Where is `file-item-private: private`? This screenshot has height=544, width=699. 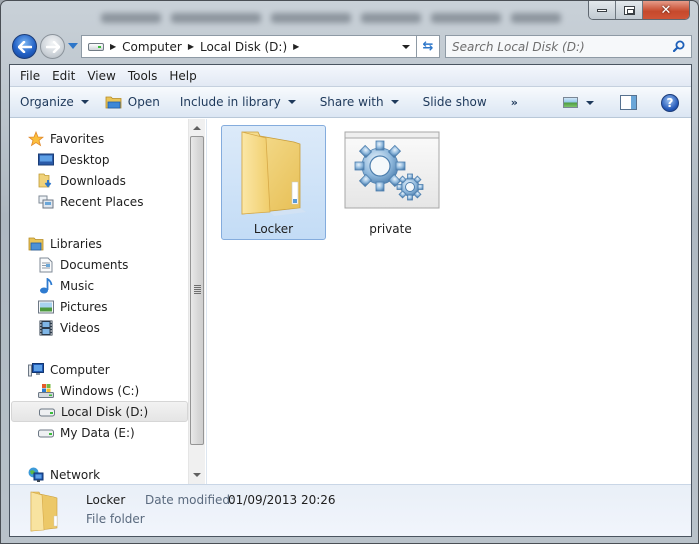 file-item-private: private is located at coordinates (390, 182).